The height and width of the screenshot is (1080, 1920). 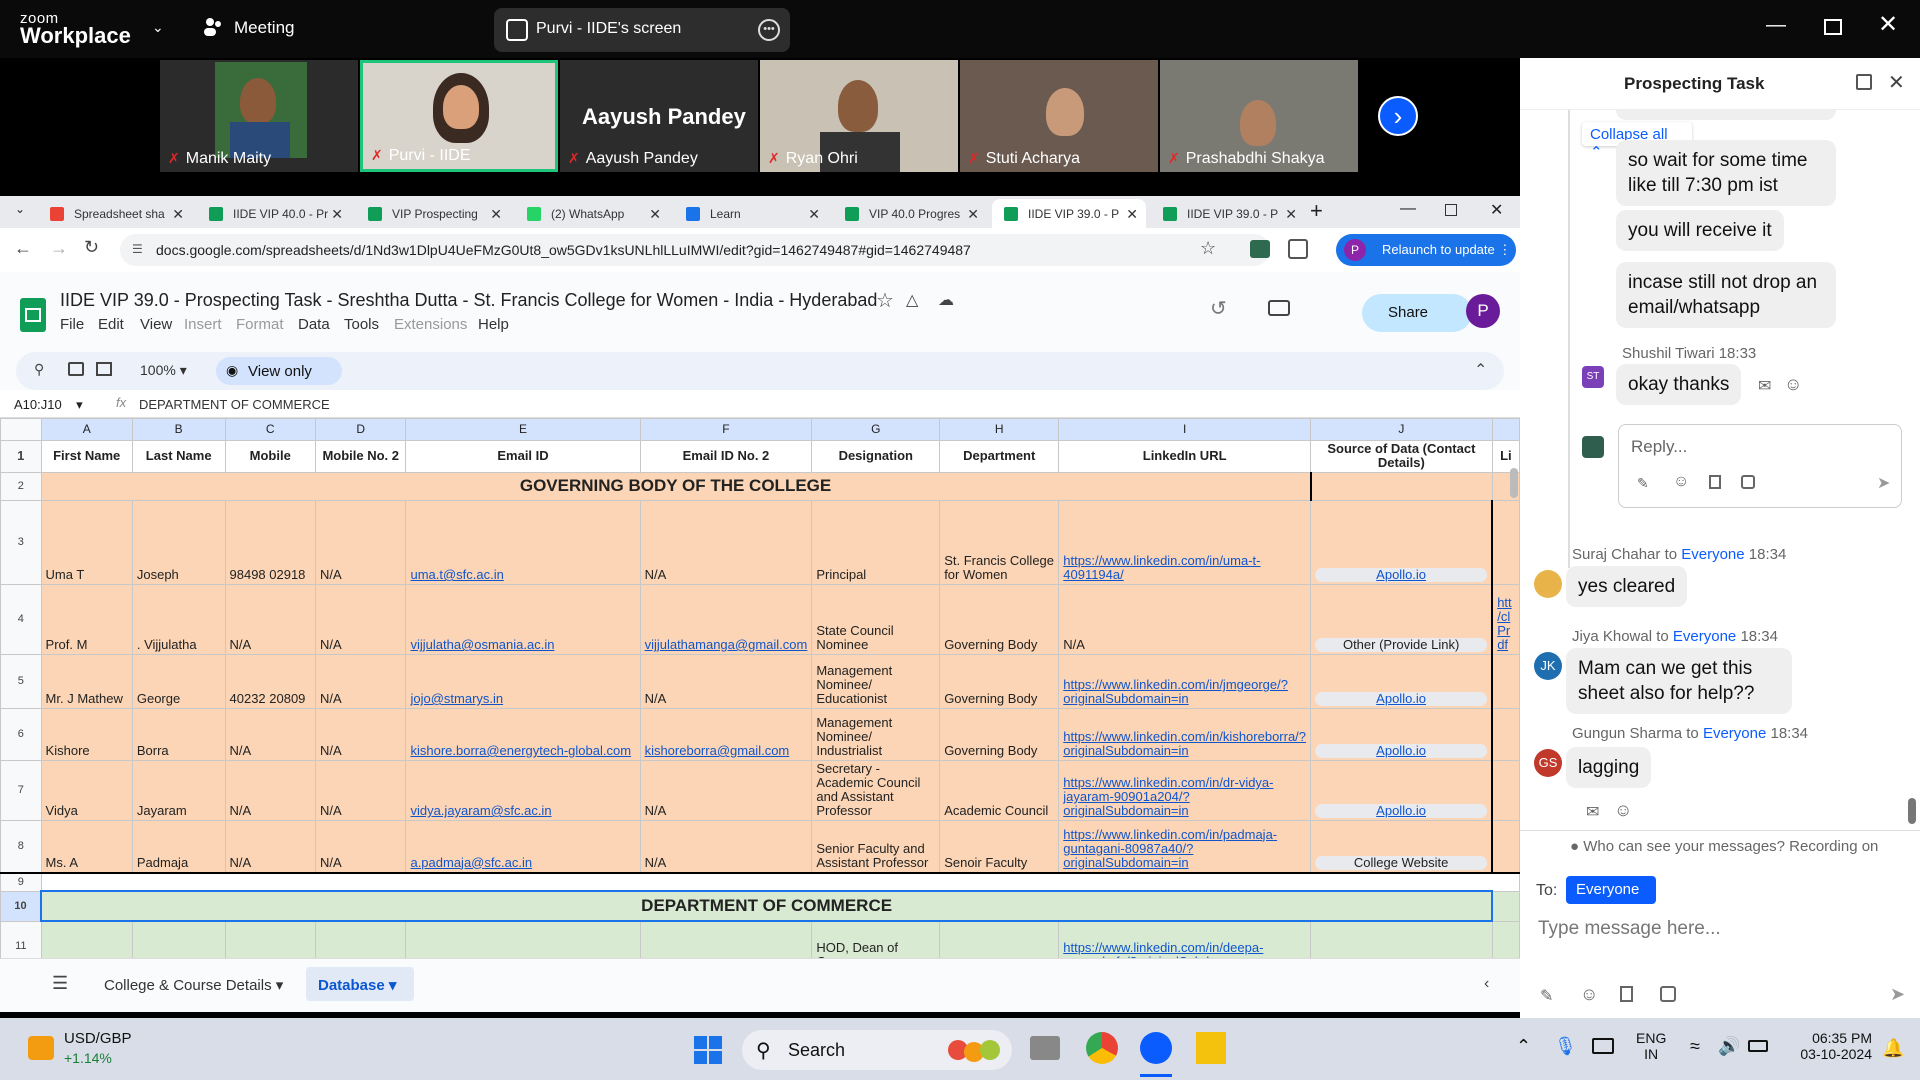 I want to click on cell-f: vijjulathamanga@gmail.com, so click(x=726, y=619).